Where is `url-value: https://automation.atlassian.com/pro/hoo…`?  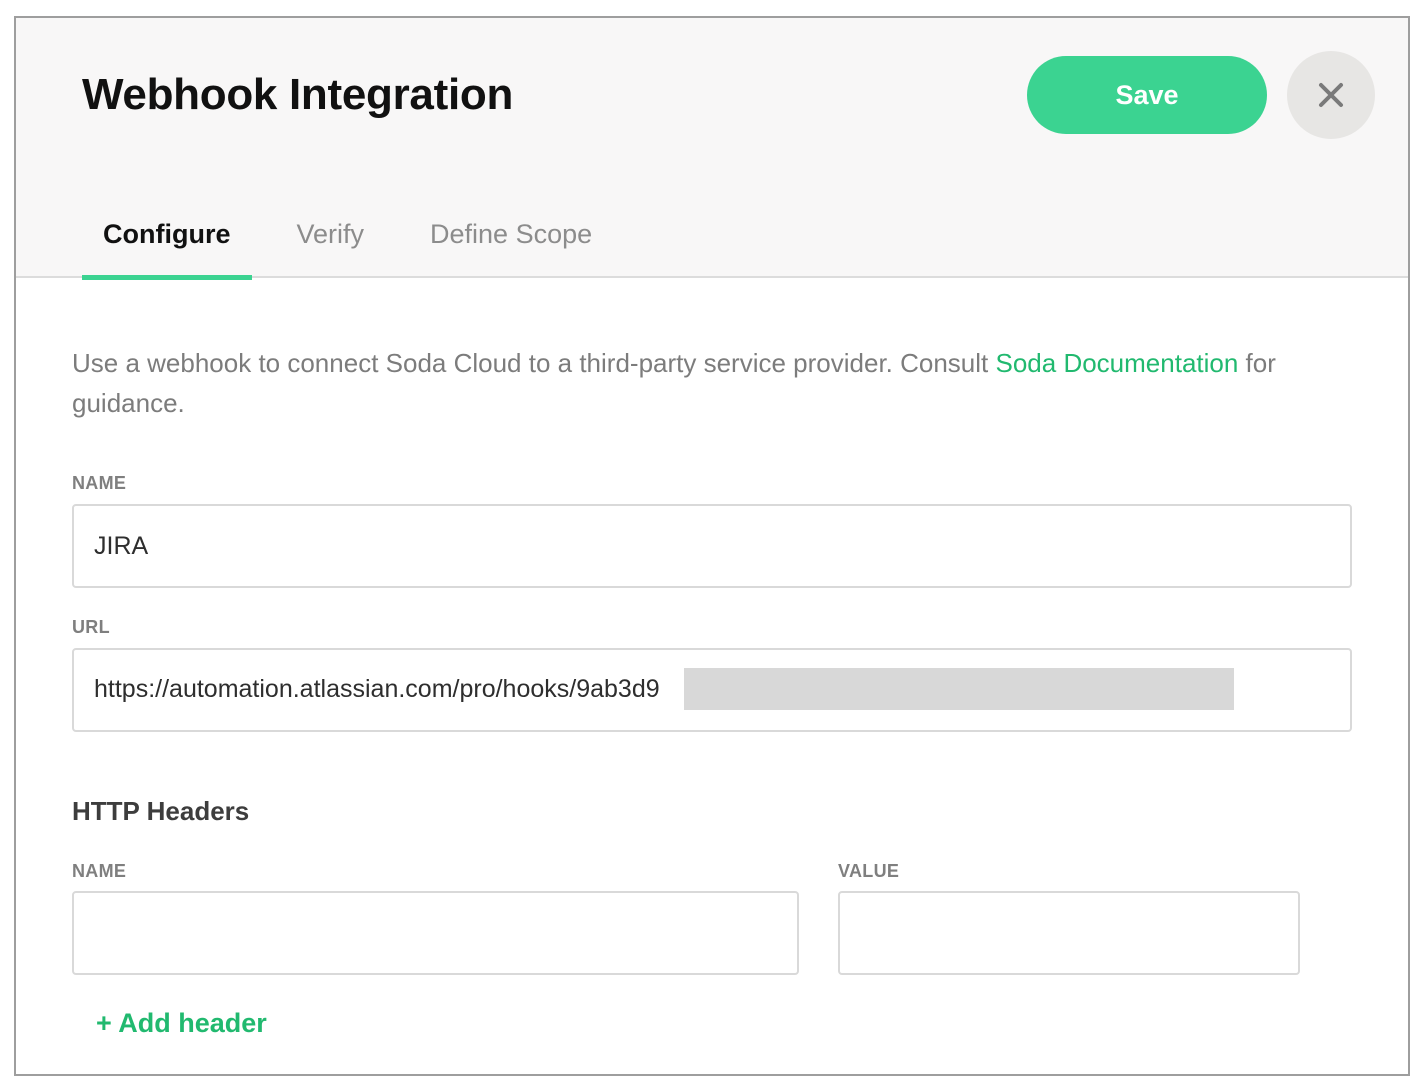 url-value: https://automation.atlassian.com/pro/hoo… is located at coordinates (377, 689).